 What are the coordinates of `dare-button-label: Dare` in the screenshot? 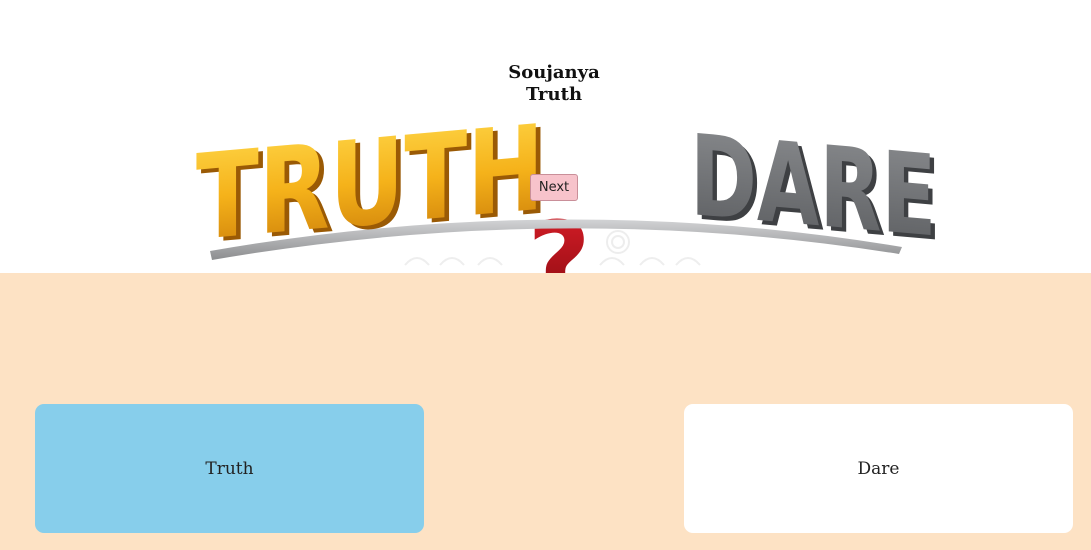 It's located at (878, 468).